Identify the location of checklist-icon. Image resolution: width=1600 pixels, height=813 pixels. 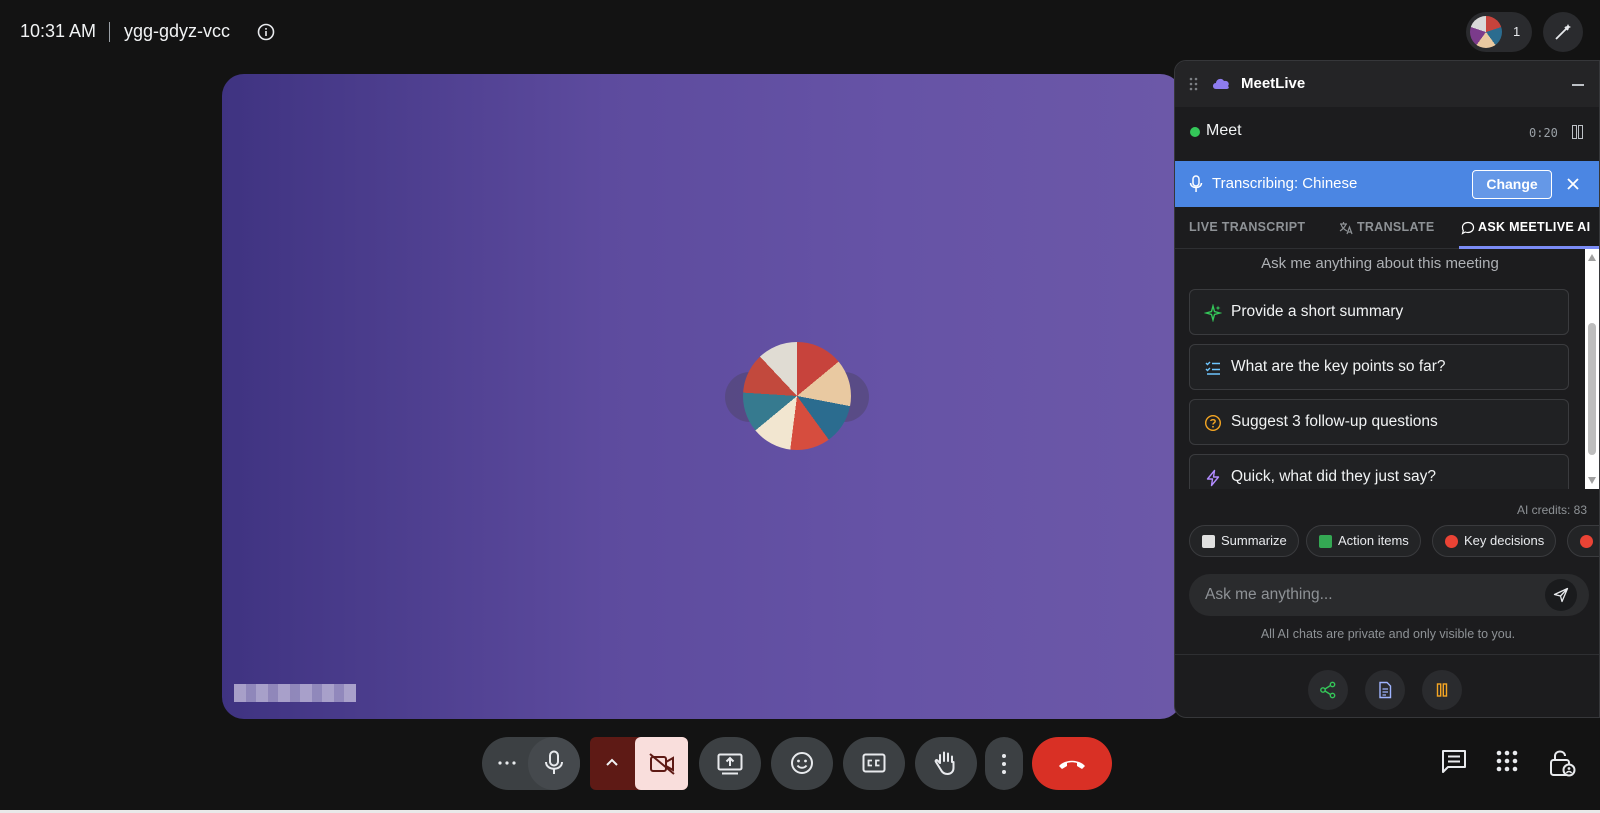
(1213, 368).